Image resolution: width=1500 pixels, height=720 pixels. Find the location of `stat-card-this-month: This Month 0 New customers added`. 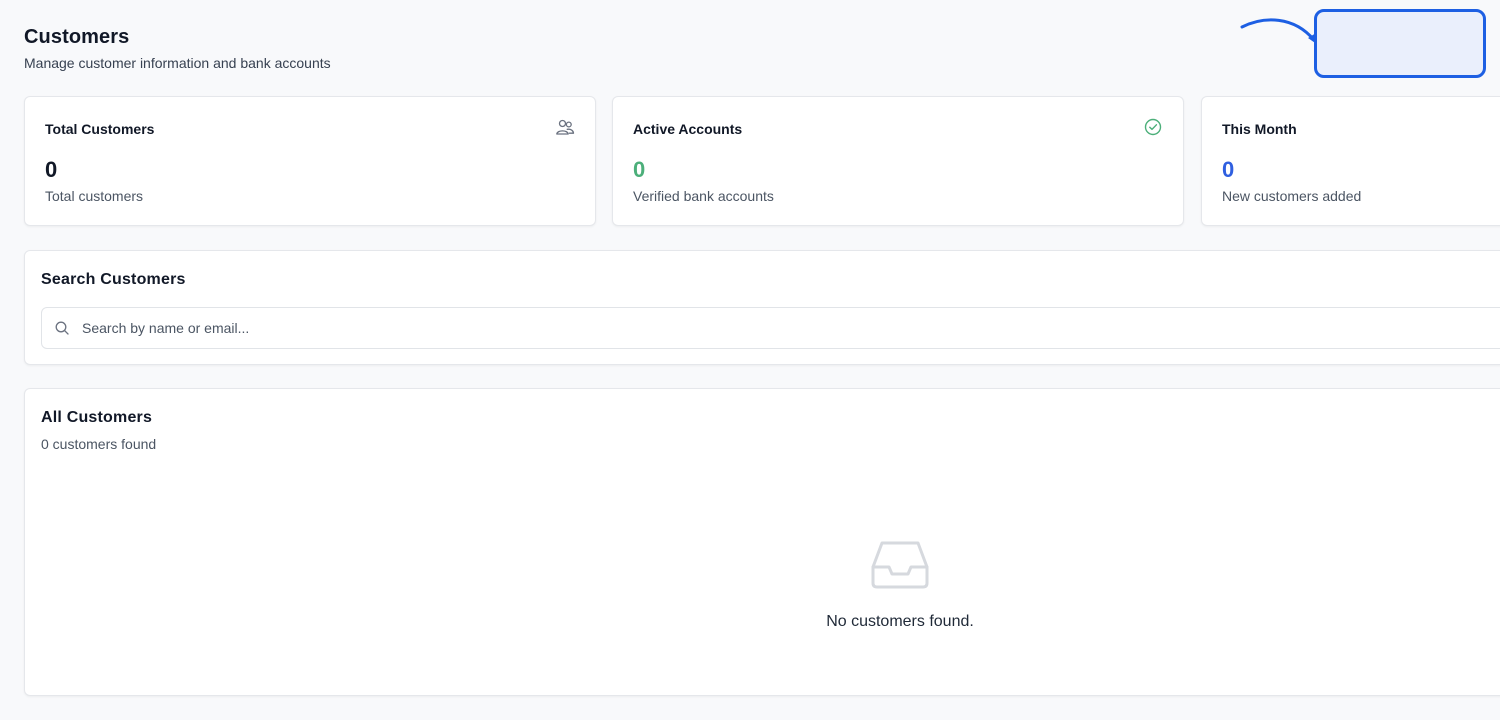

stat-card-this-month: This Month 0 New customers added is located at coordinates (1350, 161).